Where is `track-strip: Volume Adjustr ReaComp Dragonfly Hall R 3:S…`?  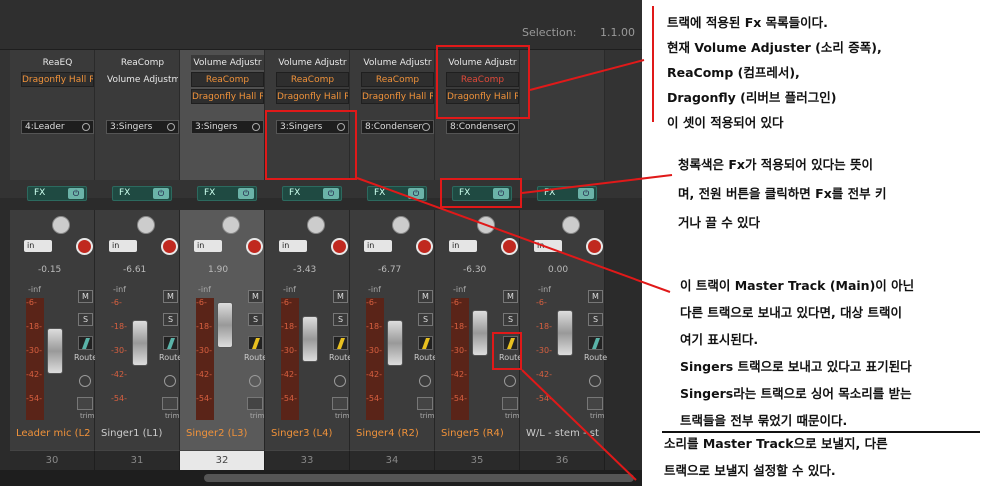
track-strip: Volume Adjustr ReaComp Dragonfly Hall R 3:S… is located at coordinates (223, 260).